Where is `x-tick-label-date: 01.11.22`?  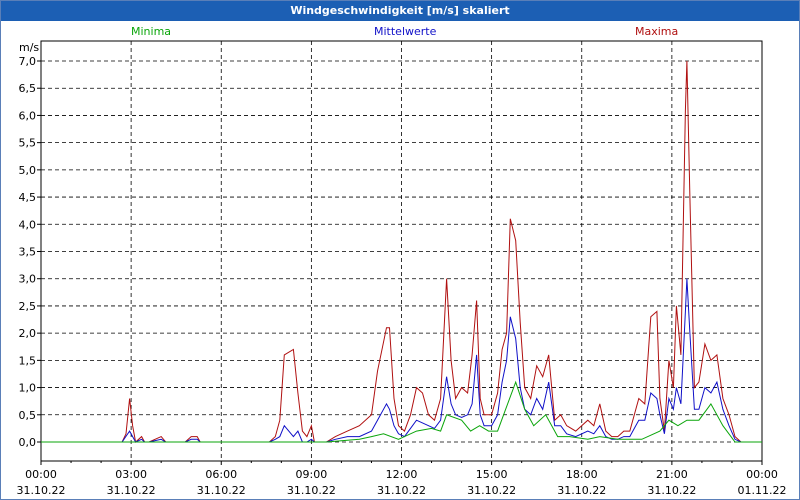
x-tick-label-date: 01.11.22 is located at coordinates (762, 490).